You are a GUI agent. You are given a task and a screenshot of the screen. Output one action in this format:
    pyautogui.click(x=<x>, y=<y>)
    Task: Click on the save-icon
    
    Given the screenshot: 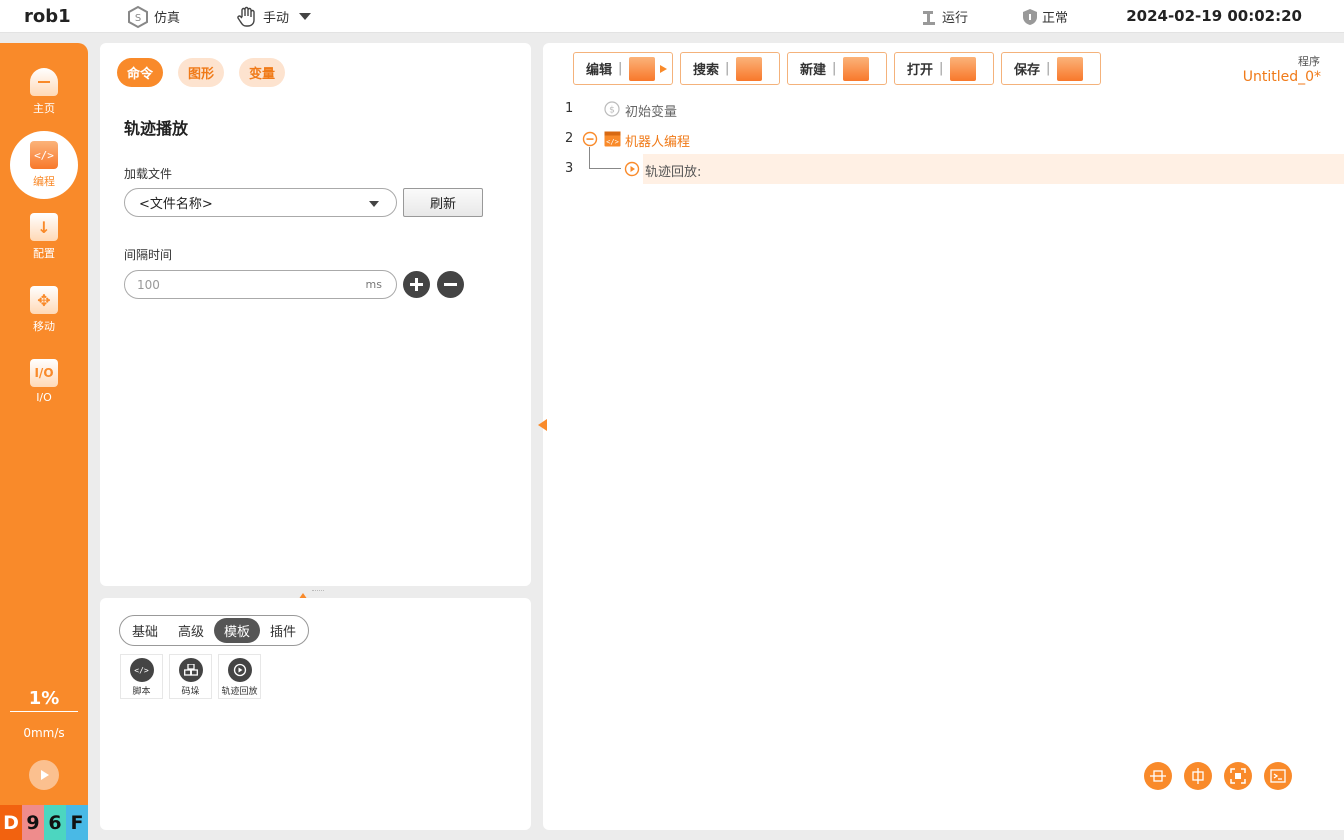 What is the action you would take?
    pyautogui.click(x=1070, y=68)
    